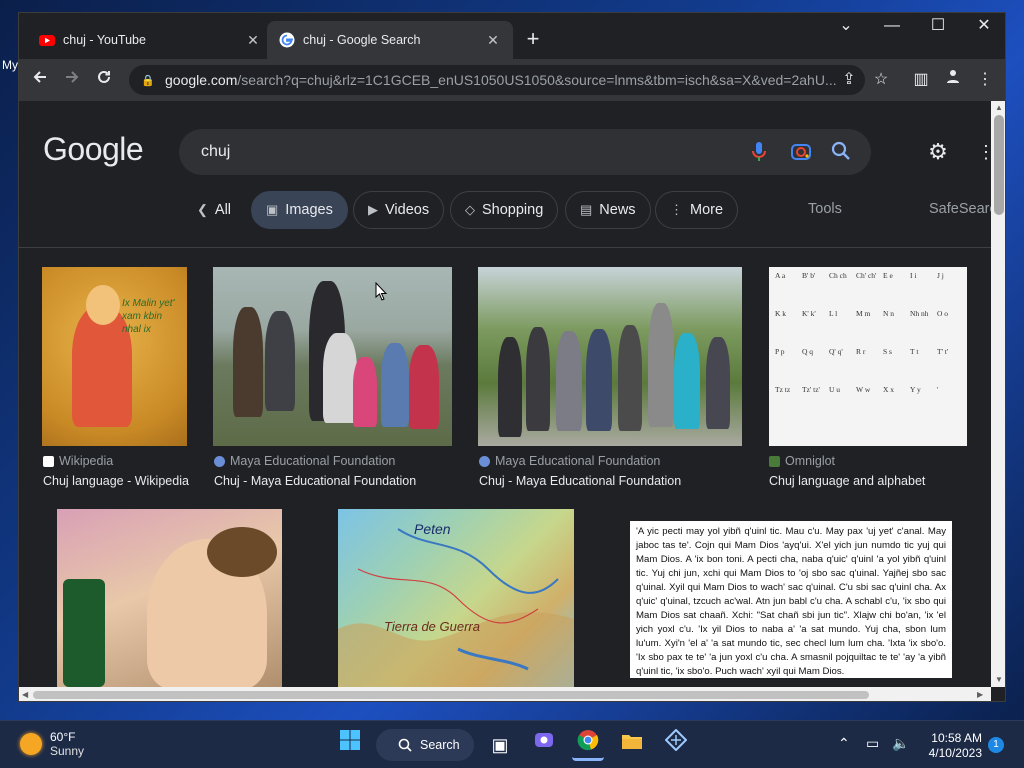 Image resolution: width=1024 pixels, height=768 pixels. Describe the element at coordinates (802, 461) in the screenshot. I see `result-source: Omniglot` at that location.